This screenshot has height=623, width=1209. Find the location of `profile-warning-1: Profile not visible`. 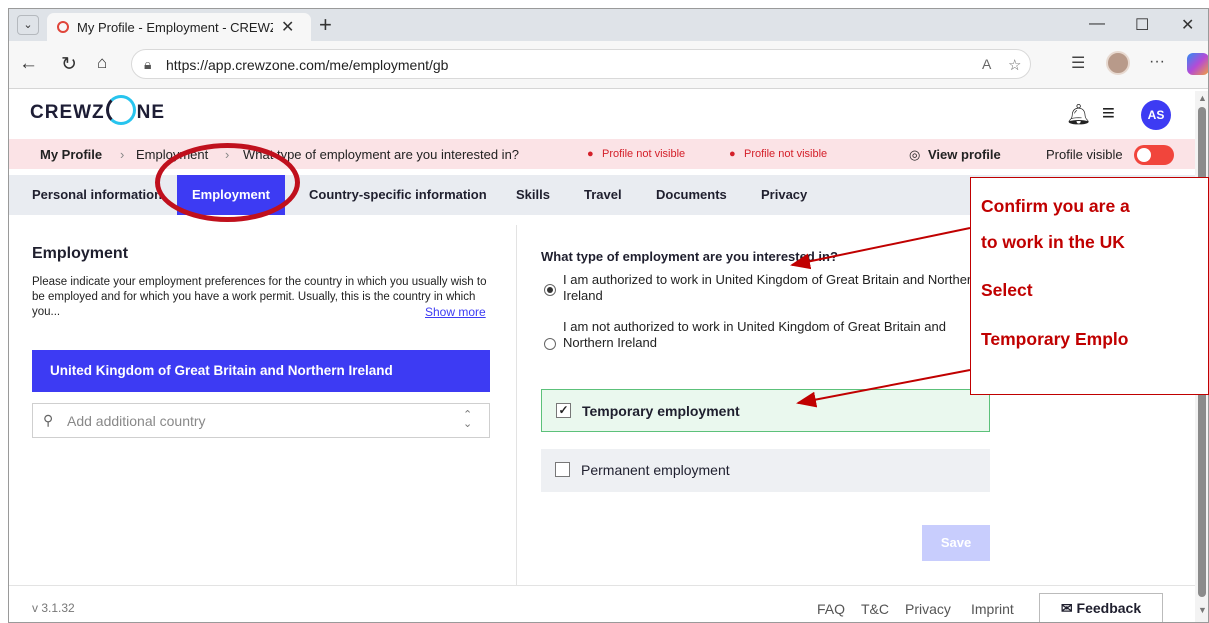

profile-warning-1: Profile not visible is located at coordinates (644, 154).